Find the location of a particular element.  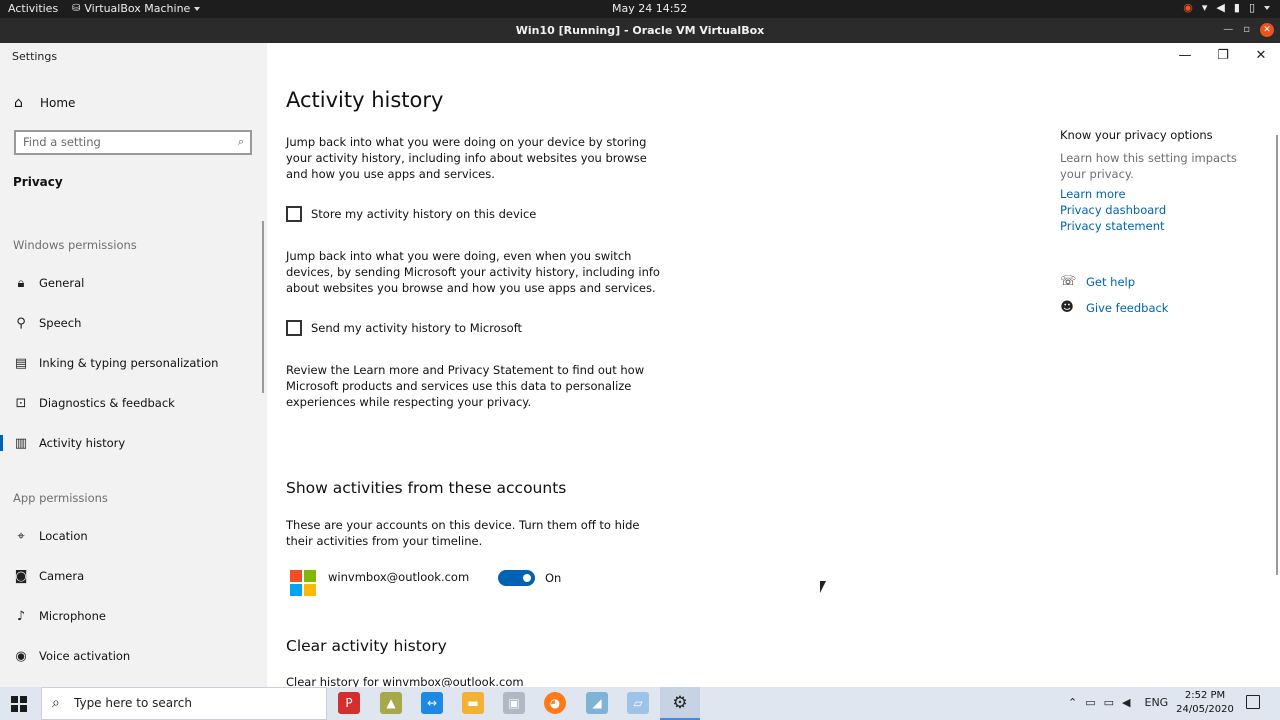

app-icon-8: ▱ is located at coordinates (638, 703).